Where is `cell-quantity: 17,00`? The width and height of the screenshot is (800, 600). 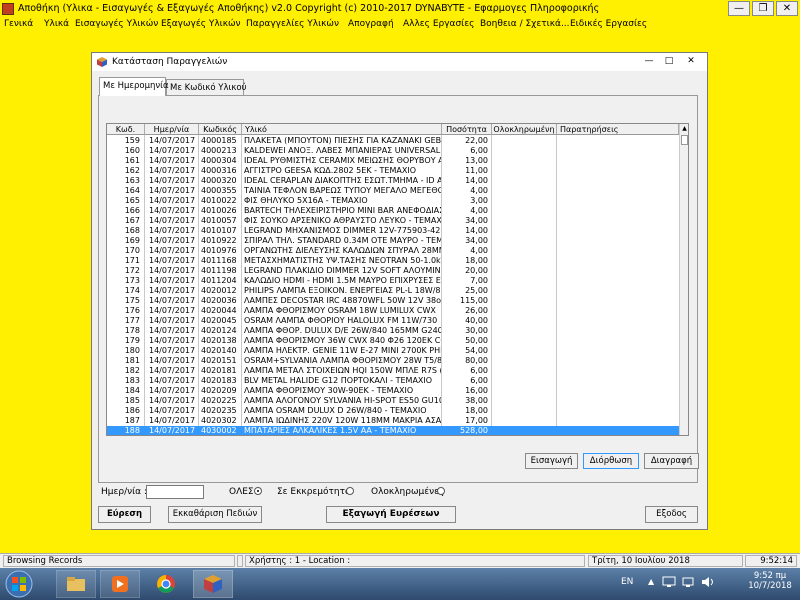 cell-quantity: 17,00 is located at coordinates (476, 420).